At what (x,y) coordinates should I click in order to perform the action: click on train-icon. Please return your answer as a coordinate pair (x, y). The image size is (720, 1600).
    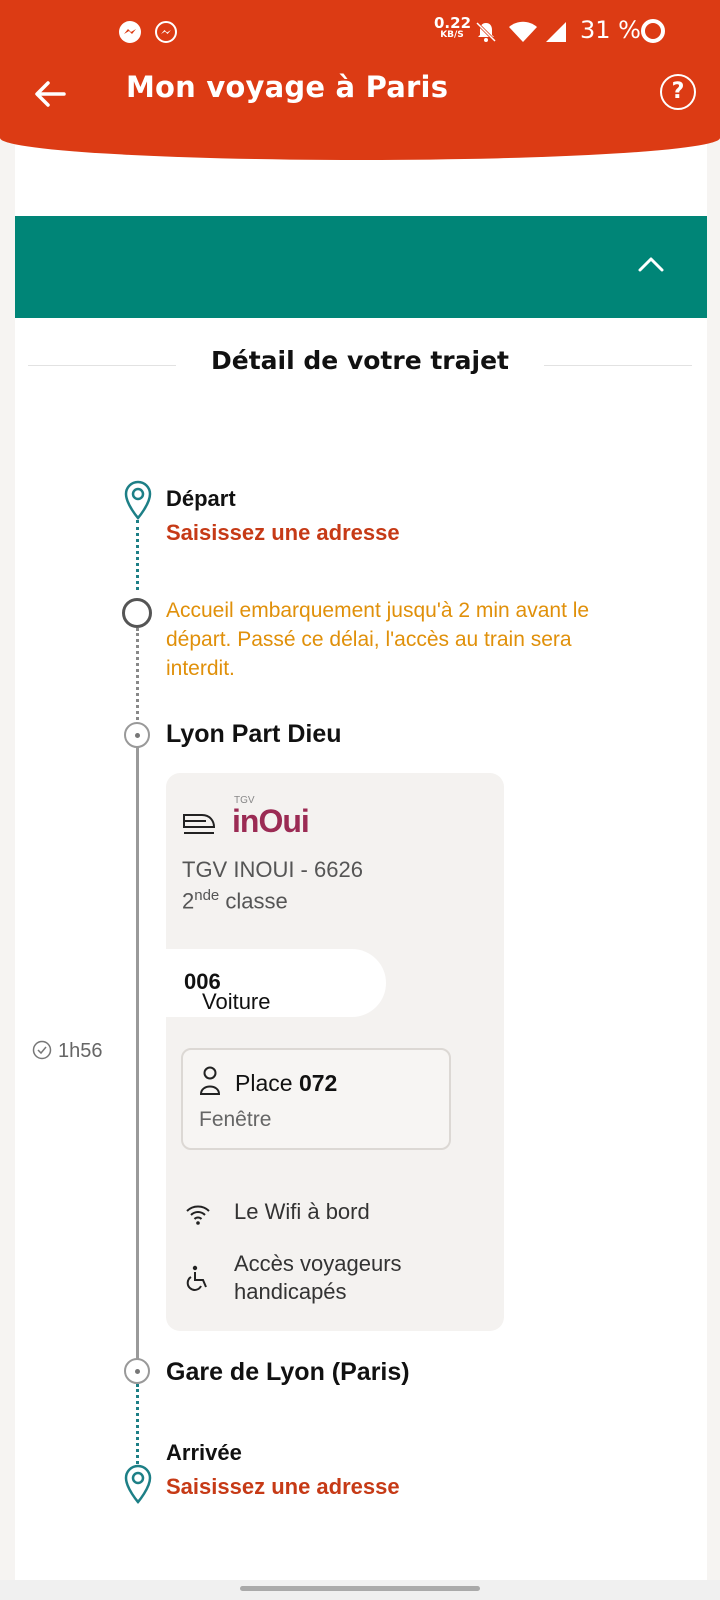
    Looking at the image, I should click on (199, 824).